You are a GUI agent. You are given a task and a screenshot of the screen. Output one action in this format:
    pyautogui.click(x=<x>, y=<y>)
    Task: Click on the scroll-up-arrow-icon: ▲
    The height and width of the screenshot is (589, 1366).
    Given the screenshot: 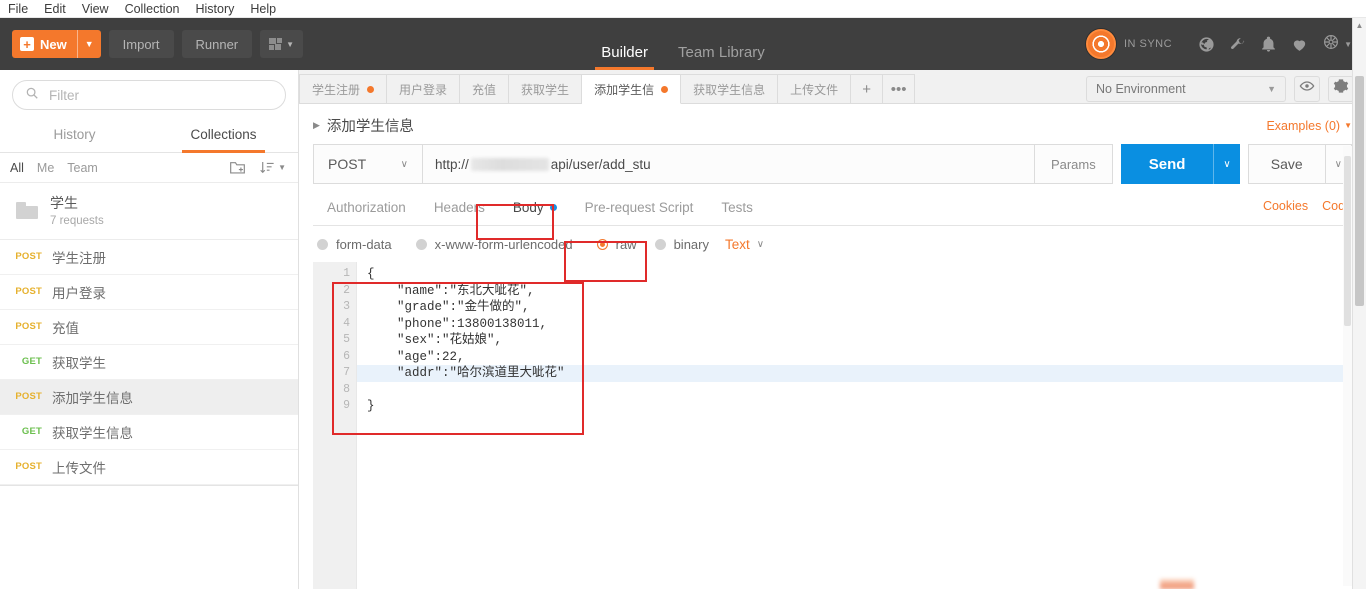 What is the action you would take?
    pyautogui.click(x=1359, y=25)
    